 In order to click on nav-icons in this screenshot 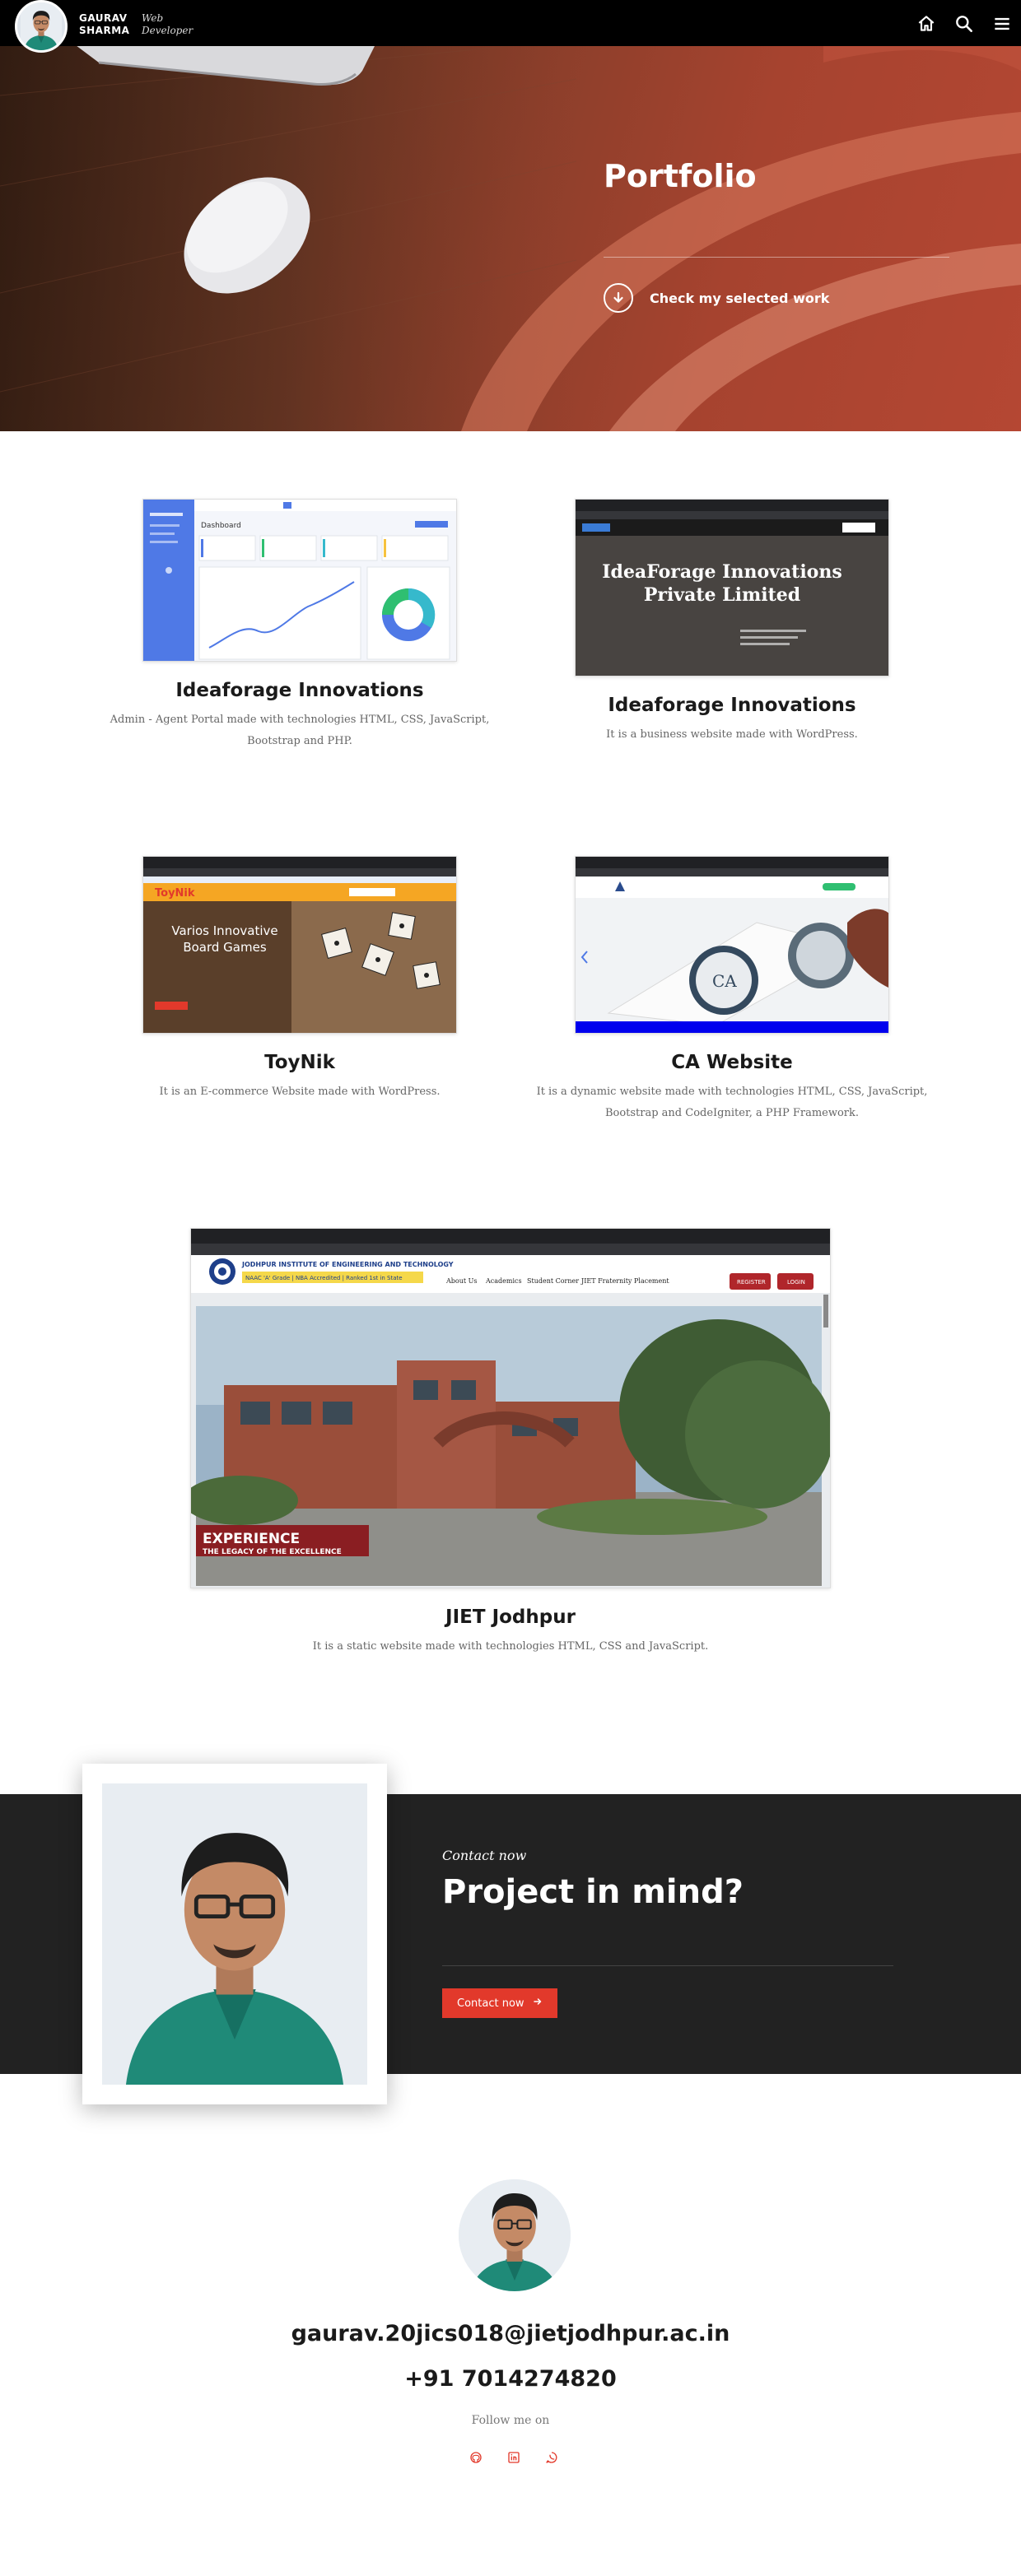, I will do `click(964, 24)`.